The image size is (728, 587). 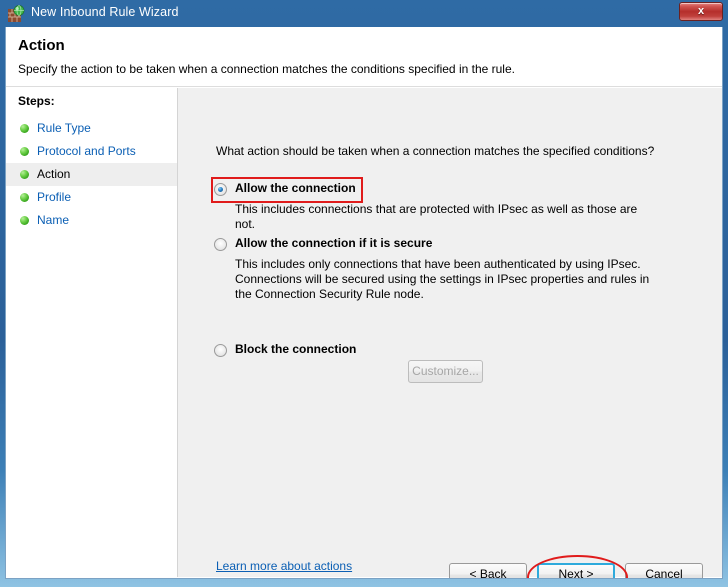 What do you see at coordinates (91, 174) in the screenshot?
I see `sidebar-item-action: Action` at bounding box center [91, 174].